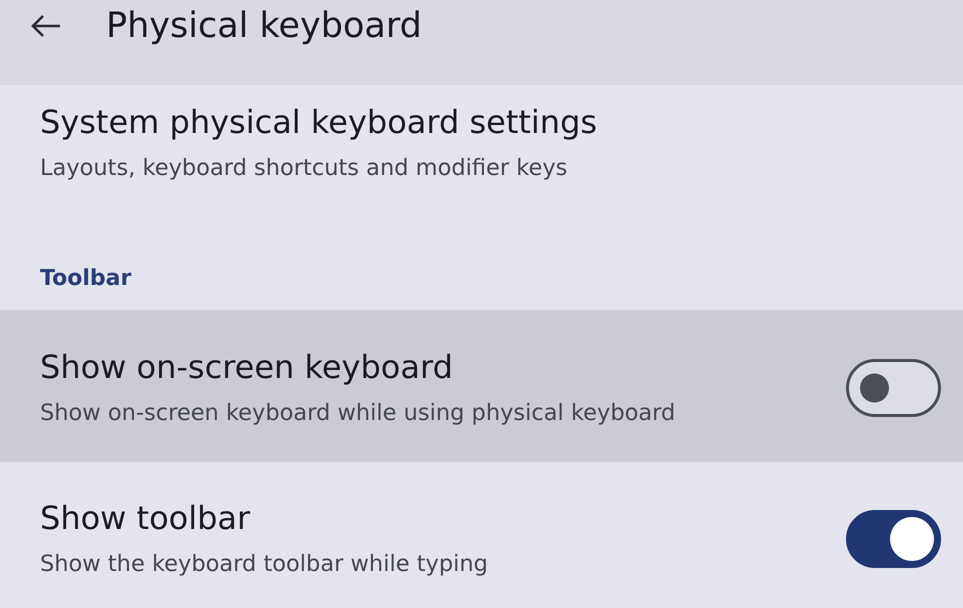 This screenshot has height=608, width=963. Describe the element at coordinates (264, 26) in the screenshot. I see `page-title: Physical keyboard` at that location.